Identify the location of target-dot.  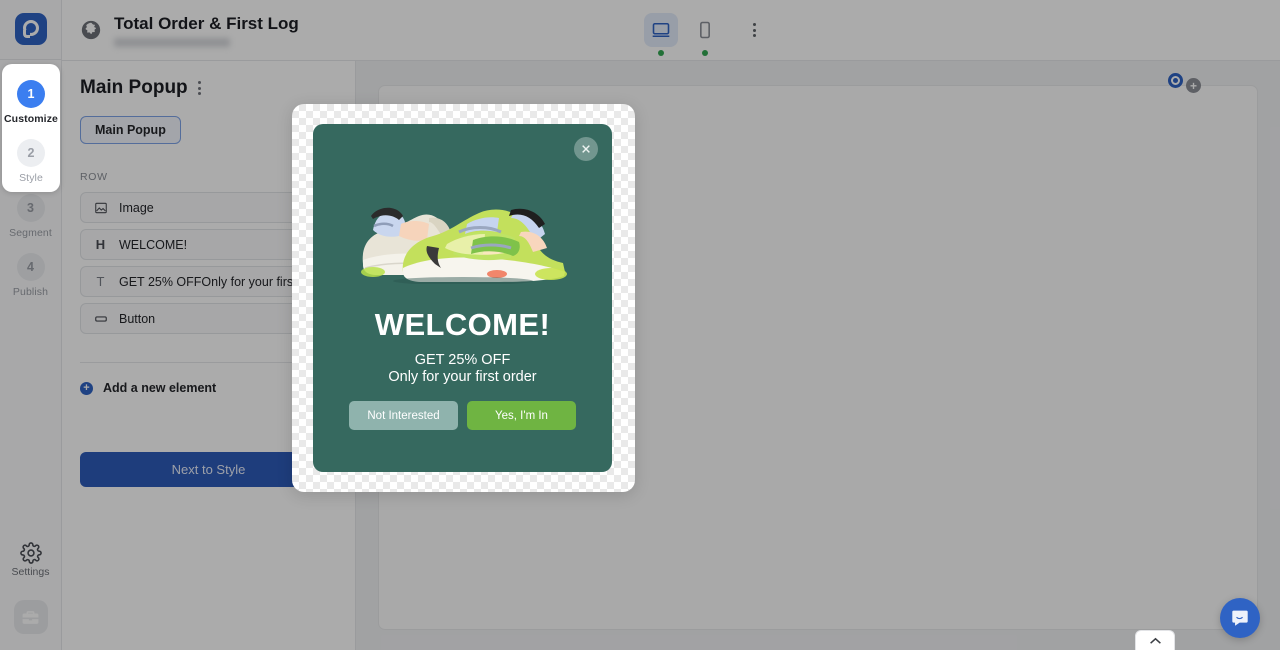
(1175, 80).